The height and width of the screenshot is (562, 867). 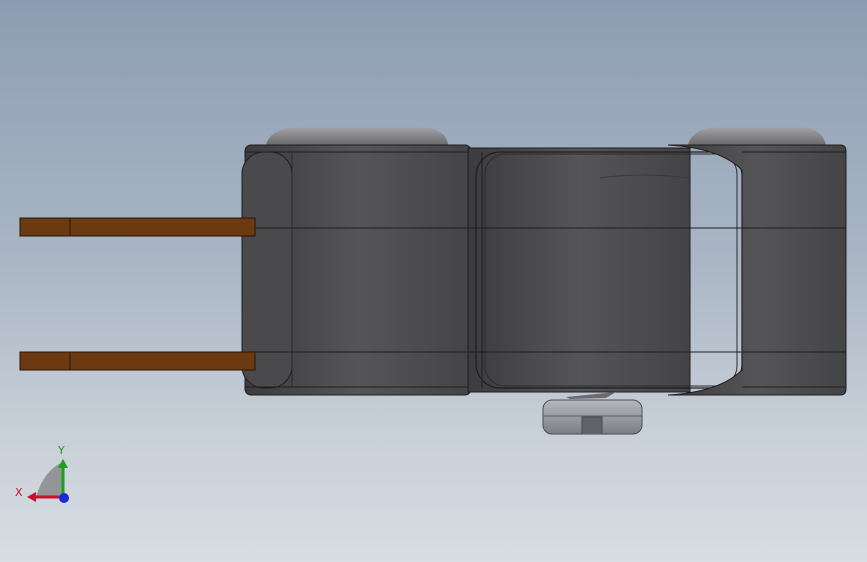 I want to click on triad-x-arrow, so click(x=31, y=497).